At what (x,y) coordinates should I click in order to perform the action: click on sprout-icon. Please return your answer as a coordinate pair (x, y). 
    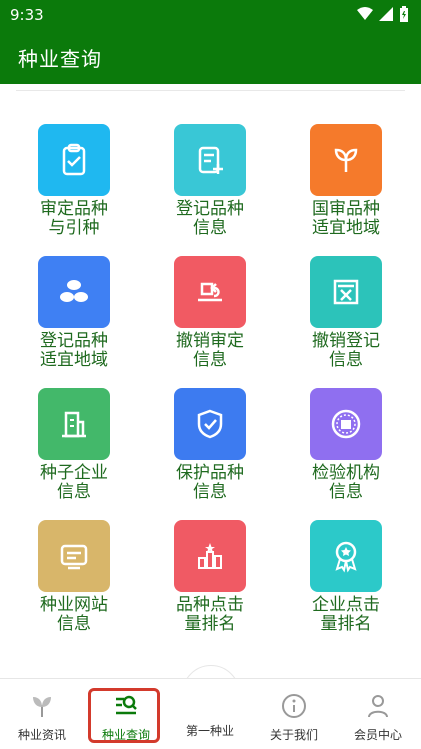
    Looking at the image, I should click on (346, 160).